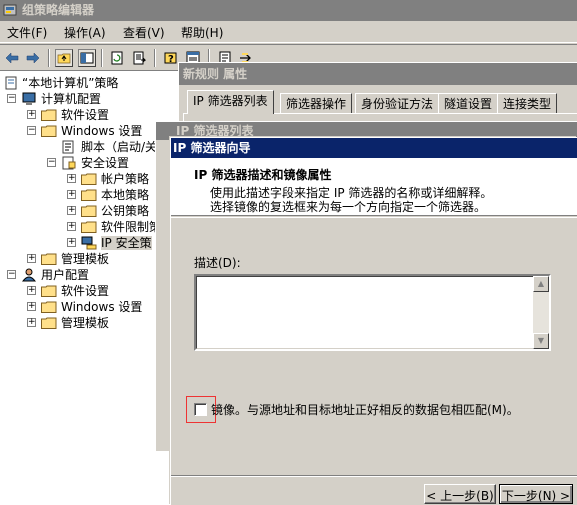  Describe the element at coordinates (215, 74) in the screenshot. I see `properties-title: 新规则 属性` at that location.